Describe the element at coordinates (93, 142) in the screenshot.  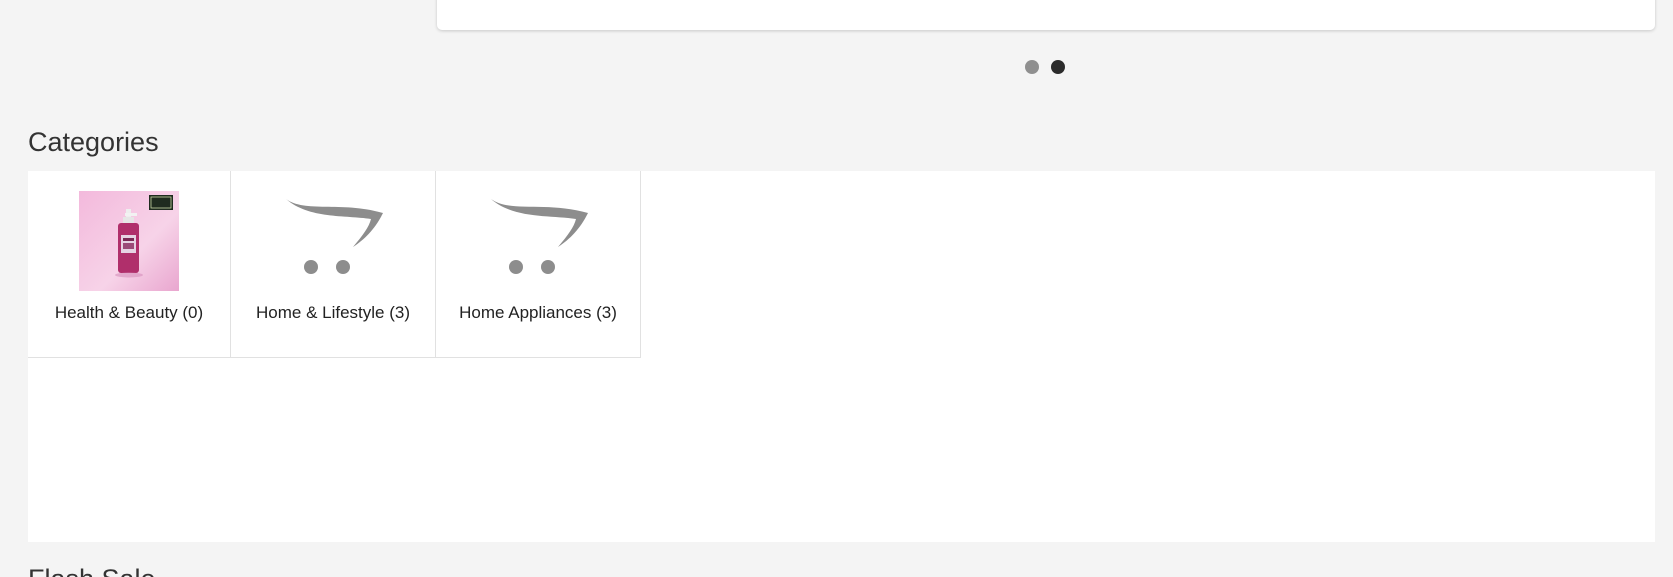
I see `categories-heading: Categories` at that location.